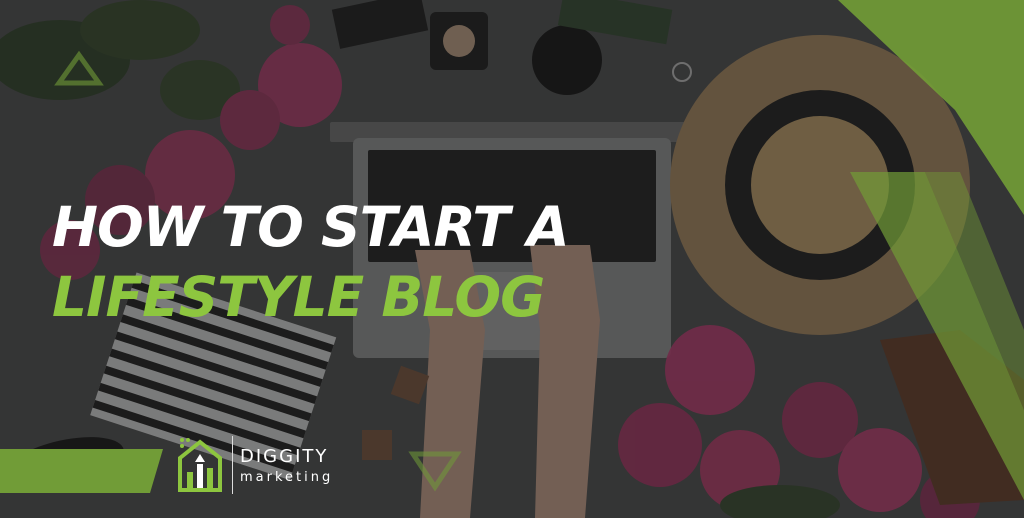 The image size is (1024, 518). I want to click on house-arrow-logo-icon, so click(200, 465).